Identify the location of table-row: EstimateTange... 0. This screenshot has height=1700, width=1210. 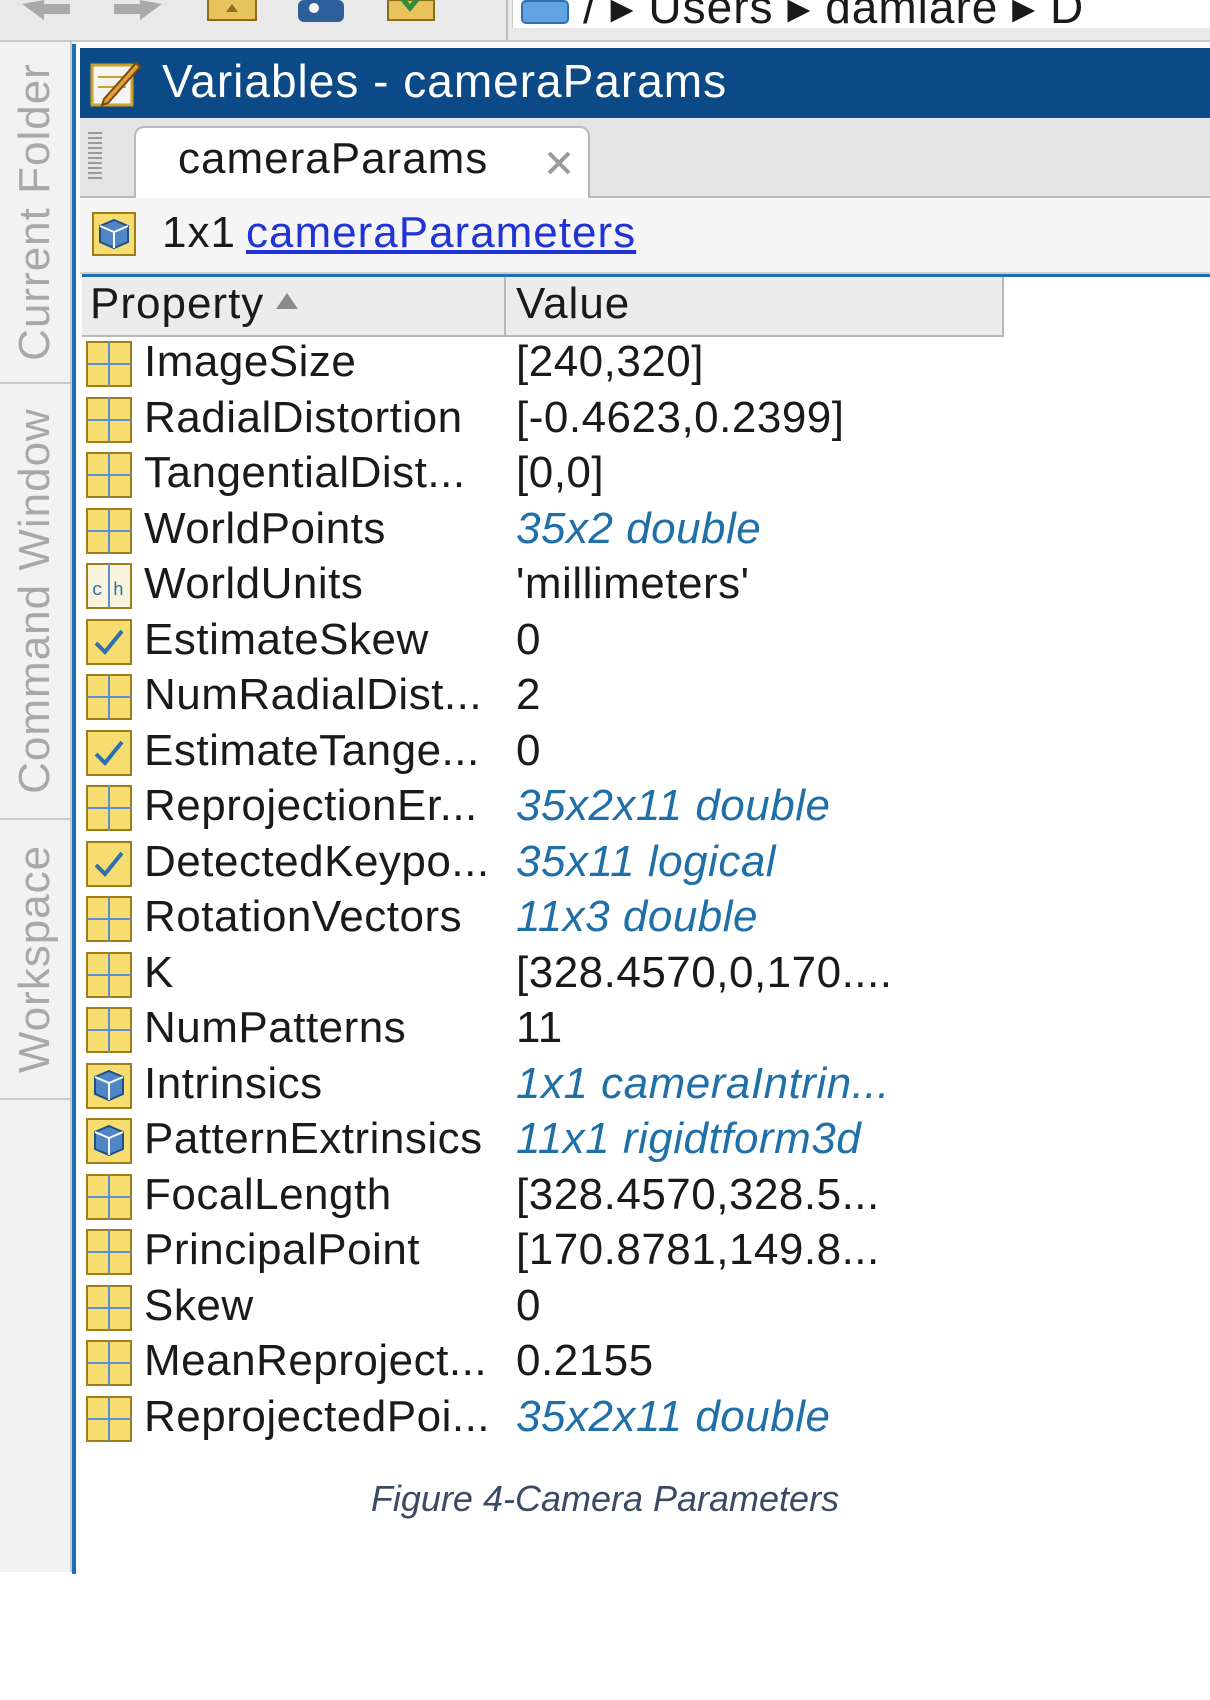
(646, 754).